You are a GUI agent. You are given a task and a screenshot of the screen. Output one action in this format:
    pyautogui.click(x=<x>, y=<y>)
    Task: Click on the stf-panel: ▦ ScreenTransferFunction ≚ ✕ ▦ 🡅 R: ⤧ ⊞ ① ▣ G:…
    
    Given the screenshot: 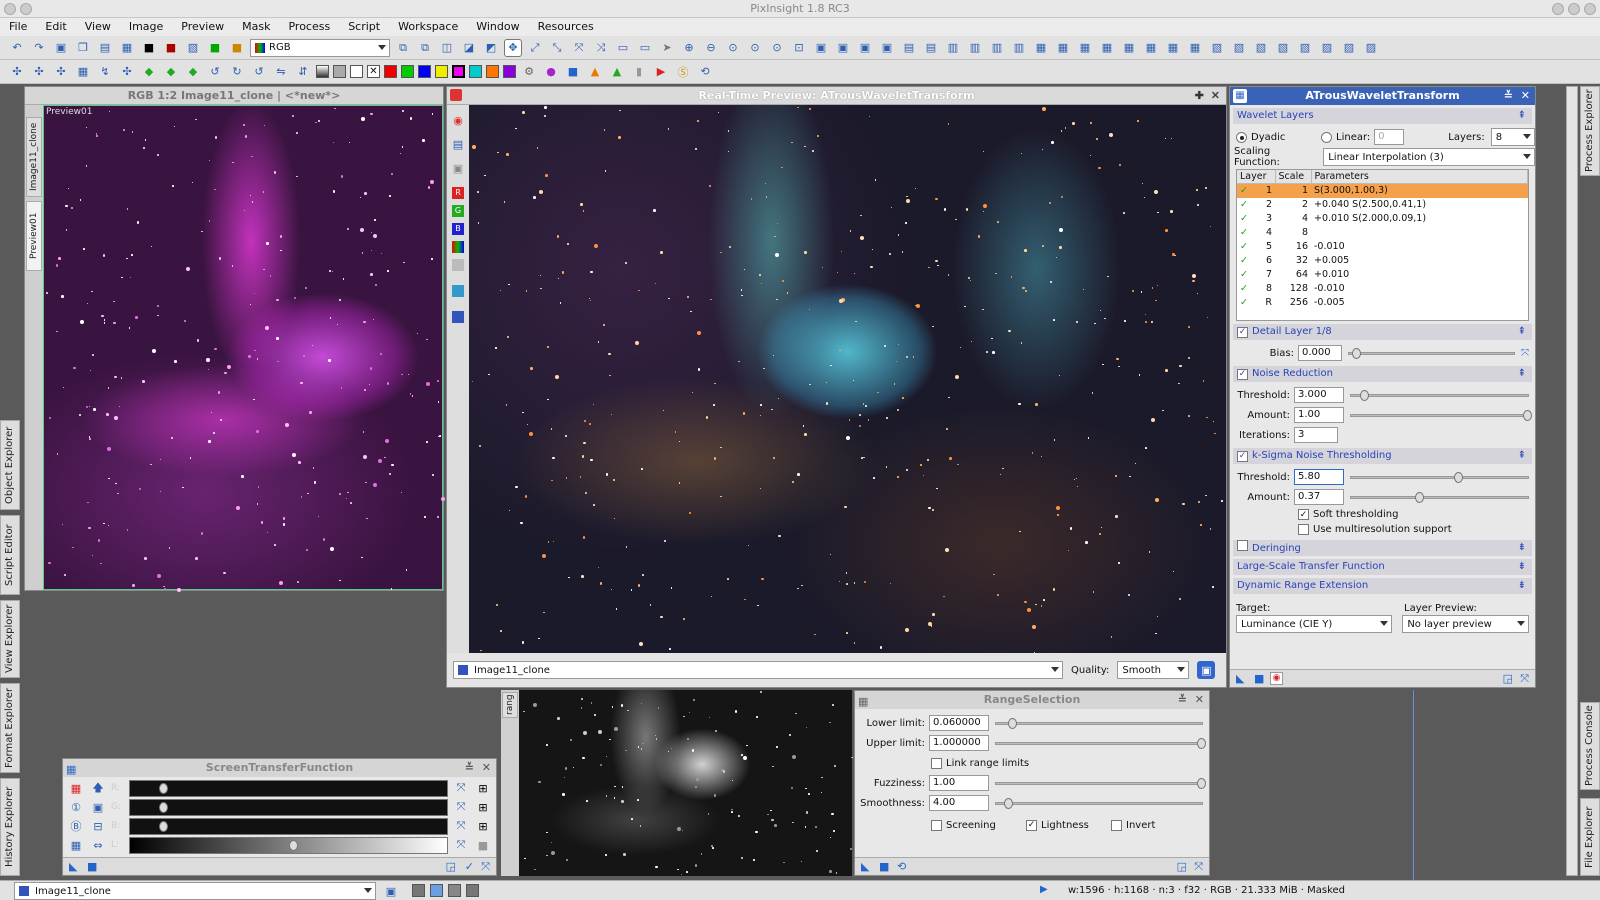 What is the action you would take?
    pyautogui.click(x=279, y=817)
    